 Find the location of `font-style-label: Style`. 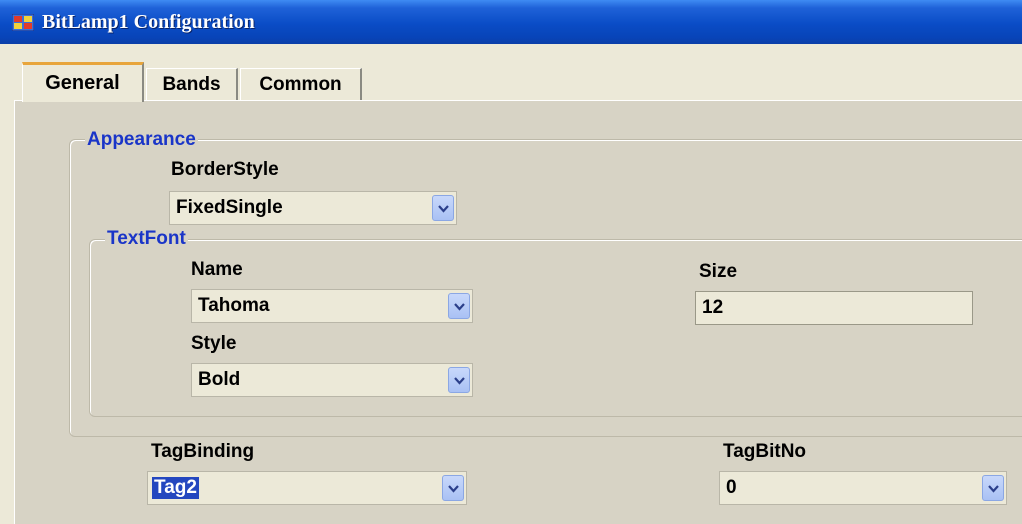

font-style-label: Style is located at coordinates (214, 343).